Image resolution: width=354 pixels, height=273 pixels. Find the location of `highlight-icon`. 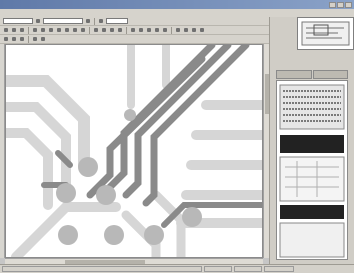

highlight-icon is located at coordinates (43, 39).